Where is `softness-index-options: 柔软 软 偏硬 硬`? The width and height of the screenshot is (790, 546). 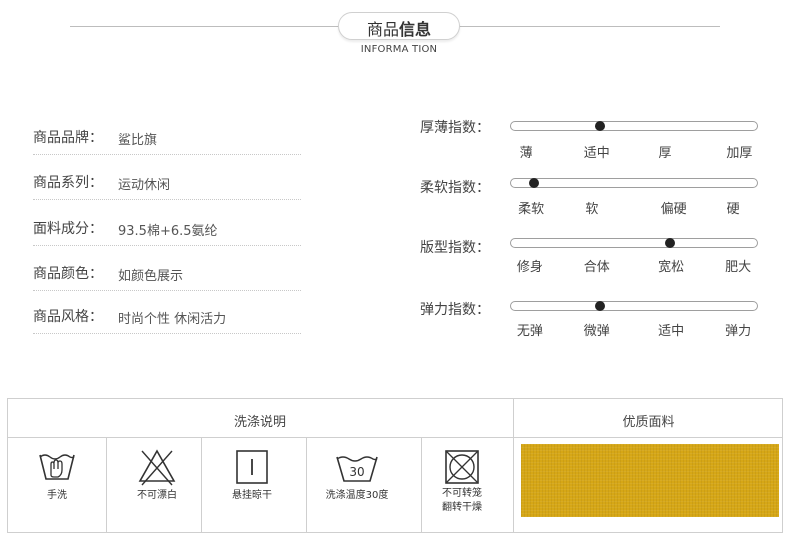
softness-index-options: 柔软 软 偏硬 硬 is located at coordinates (634, 207).